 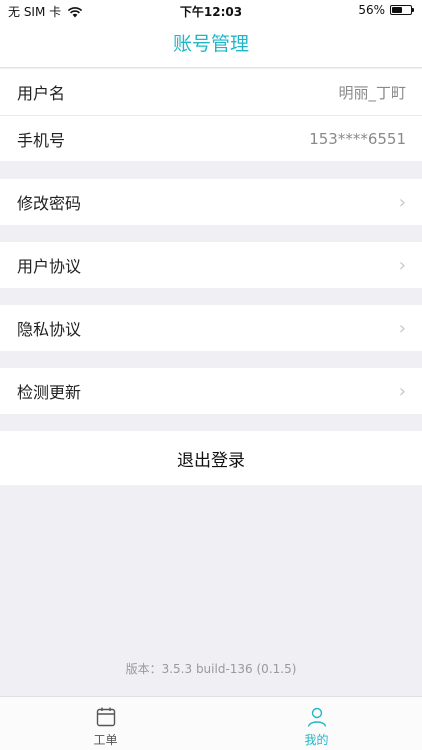 What do you see at coordinates (211, 92) in the screenshot?
I see `username-row: 用户名 明丽_丁町` at bounding box center [211, 92].